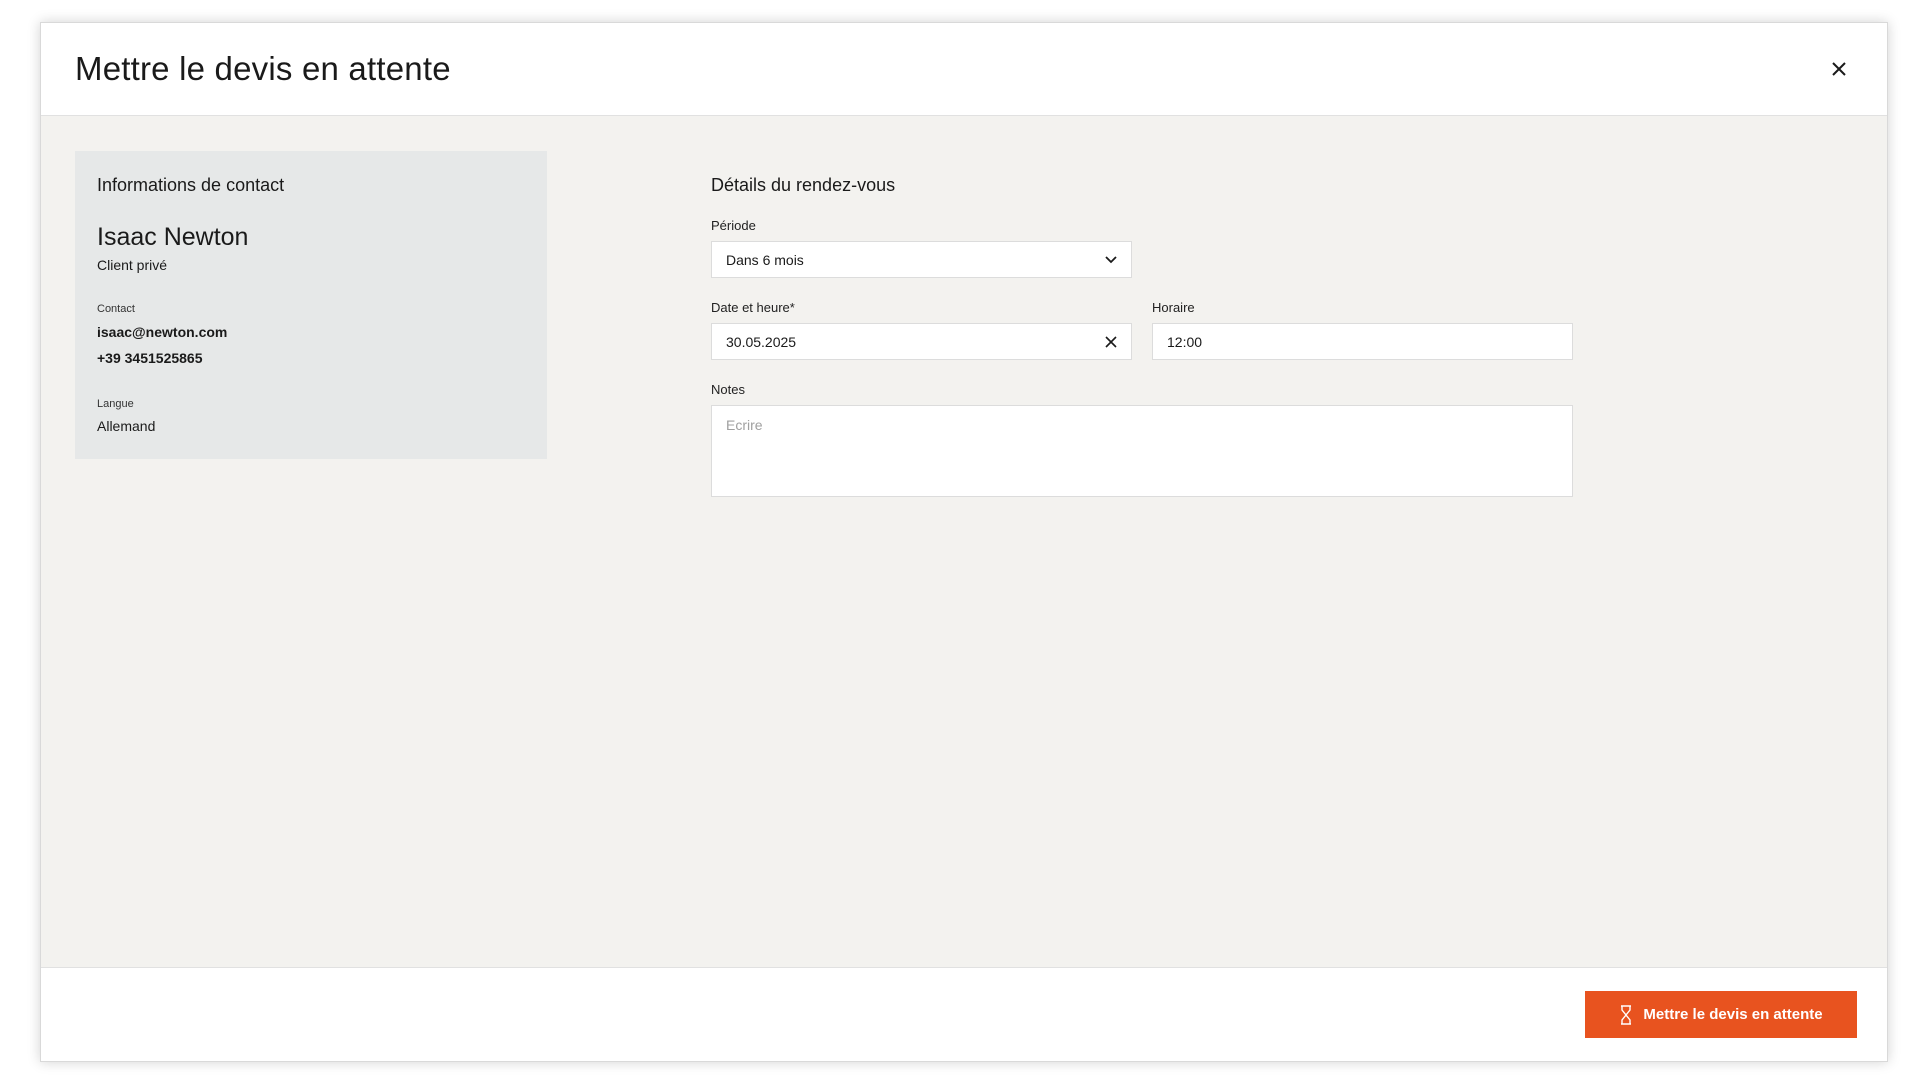  What do you see at coordinates (191, 185) in the screenshot?
I see `contact-card-heading: Informations de contact` at bounding box center [191, 185].